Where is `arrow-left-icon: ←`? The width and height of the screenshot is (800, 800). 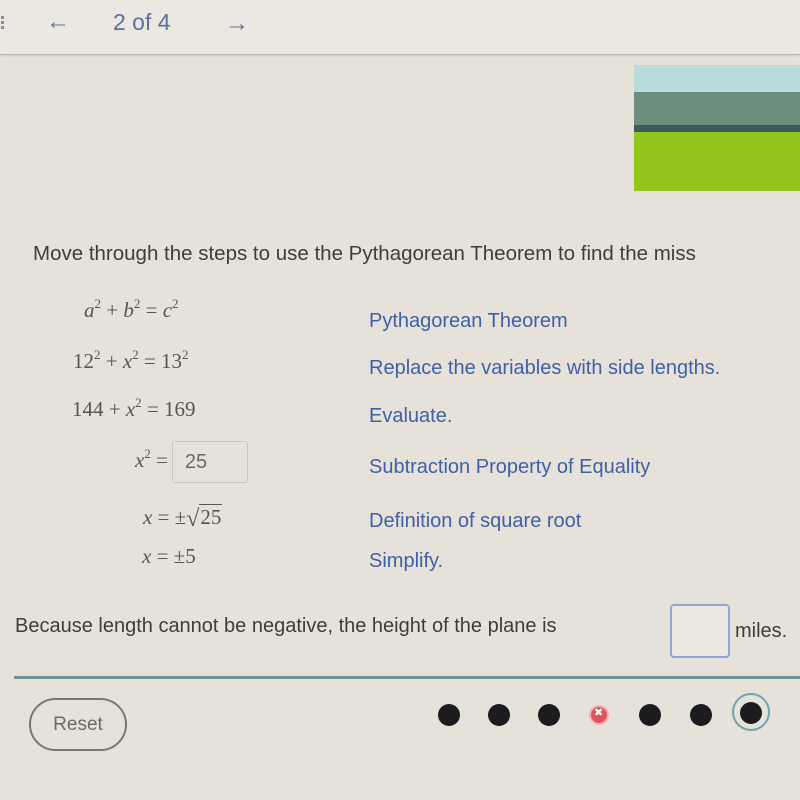 arrow-left-icon: ← is located at coordinates (58, 22).